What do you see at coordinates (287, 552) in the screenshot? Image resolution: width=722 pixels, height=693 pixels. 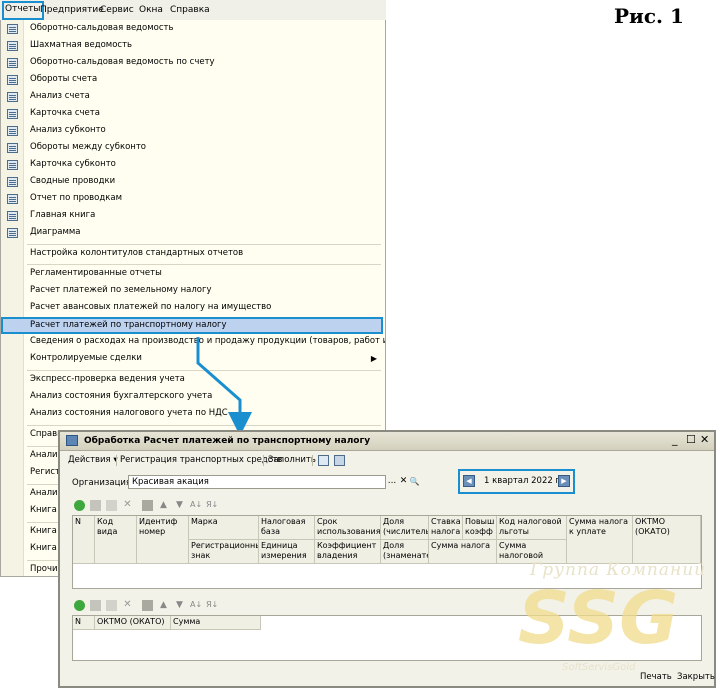 I see `col-header-edinitsa-izmereniya: Единица измерения` at bounding box center [287, 552].